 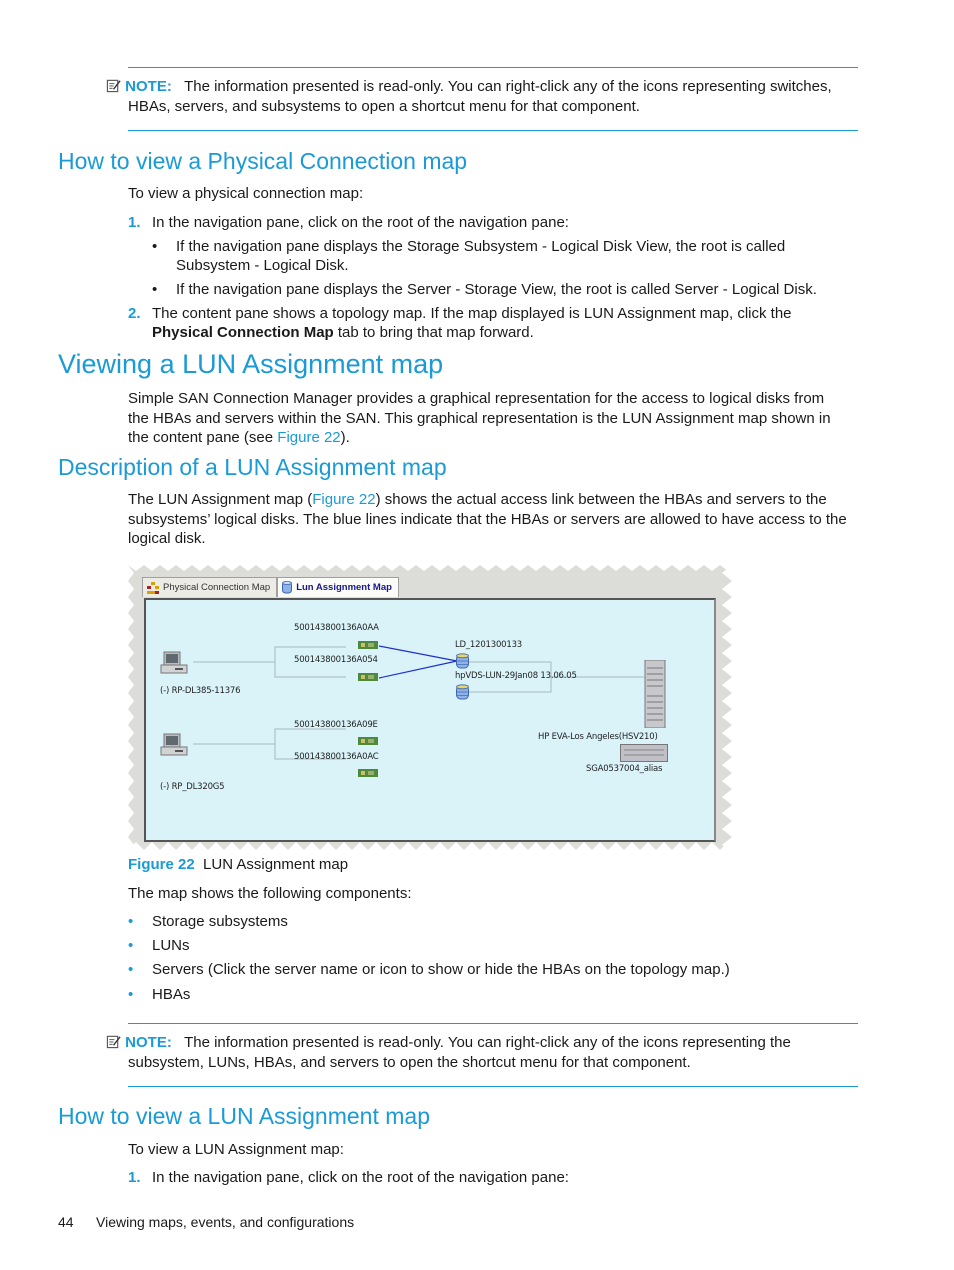 I want to click on paragraph-text: the content pane (see, so click(x=203, y=437).